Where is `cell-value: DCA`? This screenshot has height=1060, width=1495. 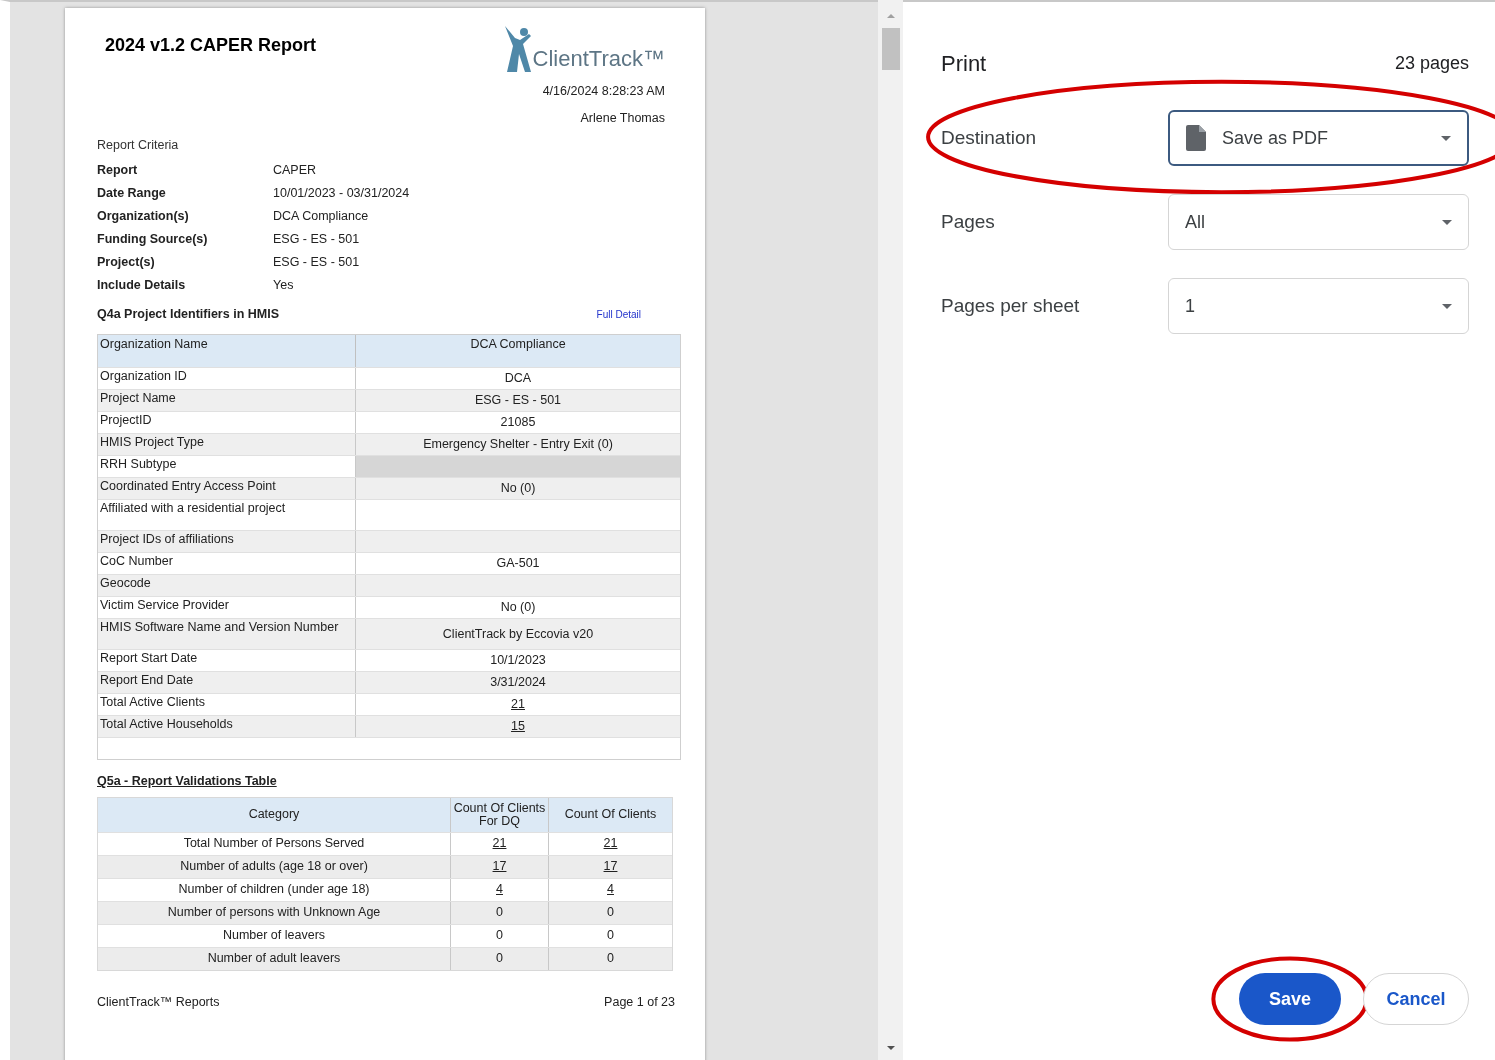
cell-value: DCA is located at coordinates (518, 379).